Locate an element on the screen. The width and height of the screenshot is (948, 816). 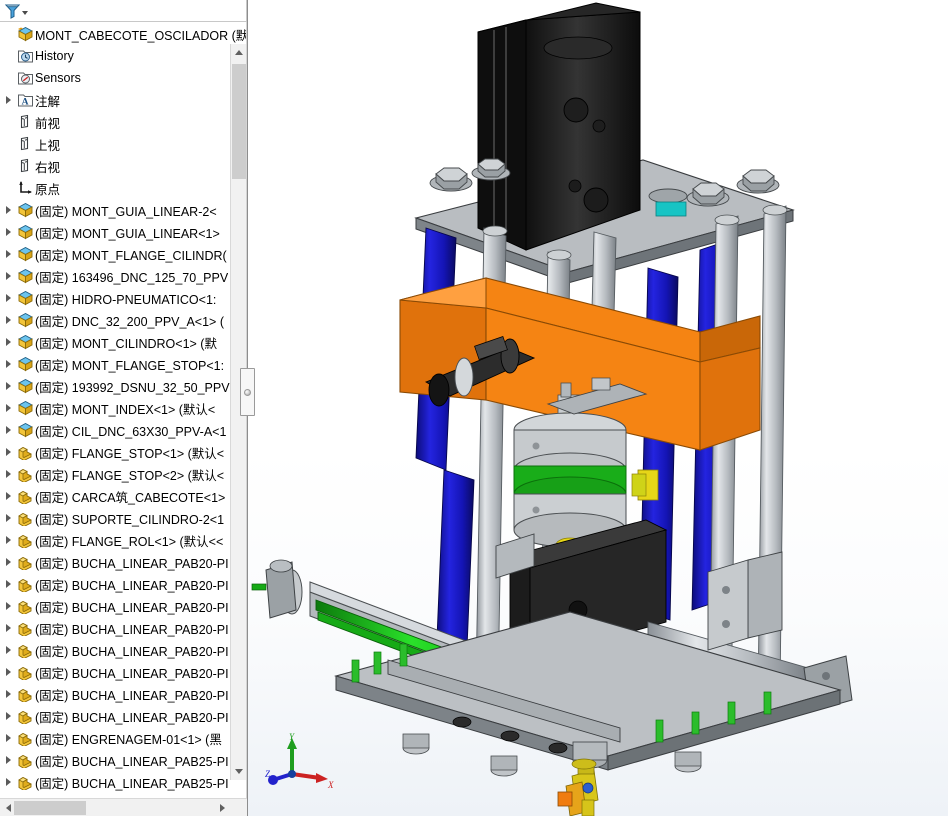
tree-item-label: 上视 is located at coordinates (48, 145).